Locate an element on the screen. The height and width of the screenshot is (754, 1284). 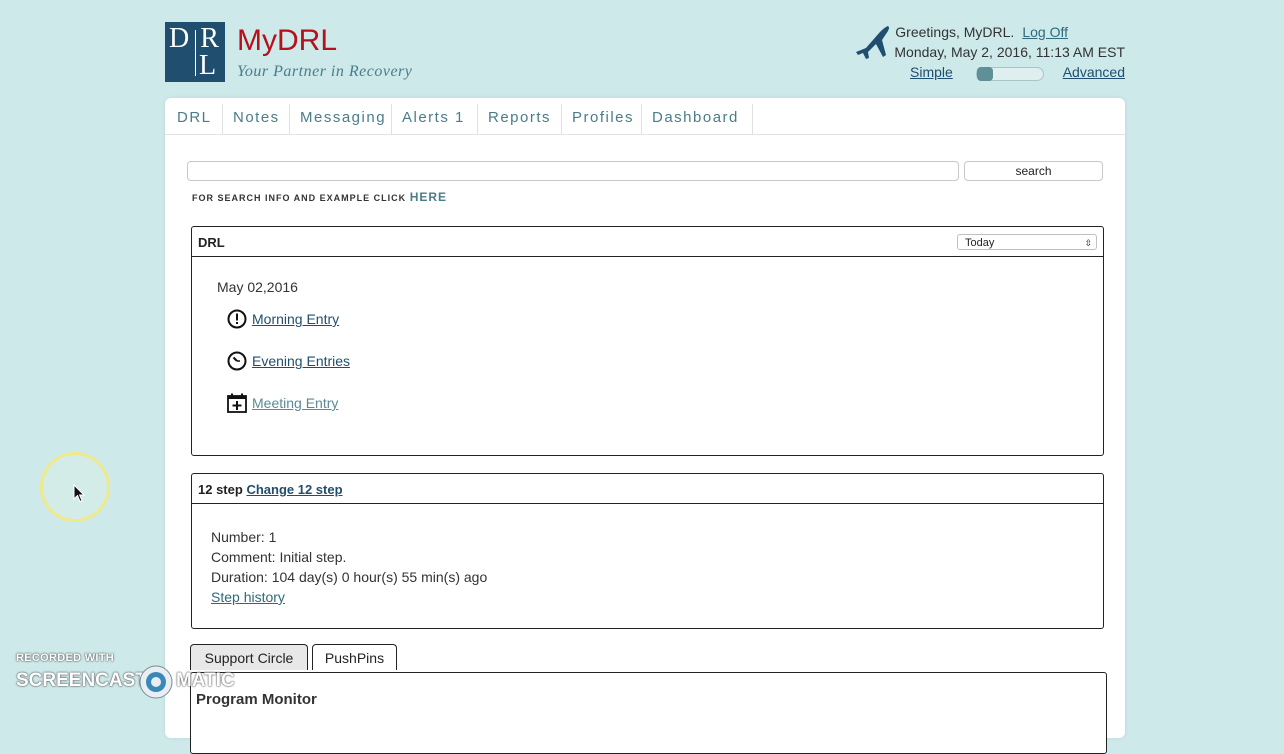
nav-item-reports: Reports is located at coordinates (520, 119).